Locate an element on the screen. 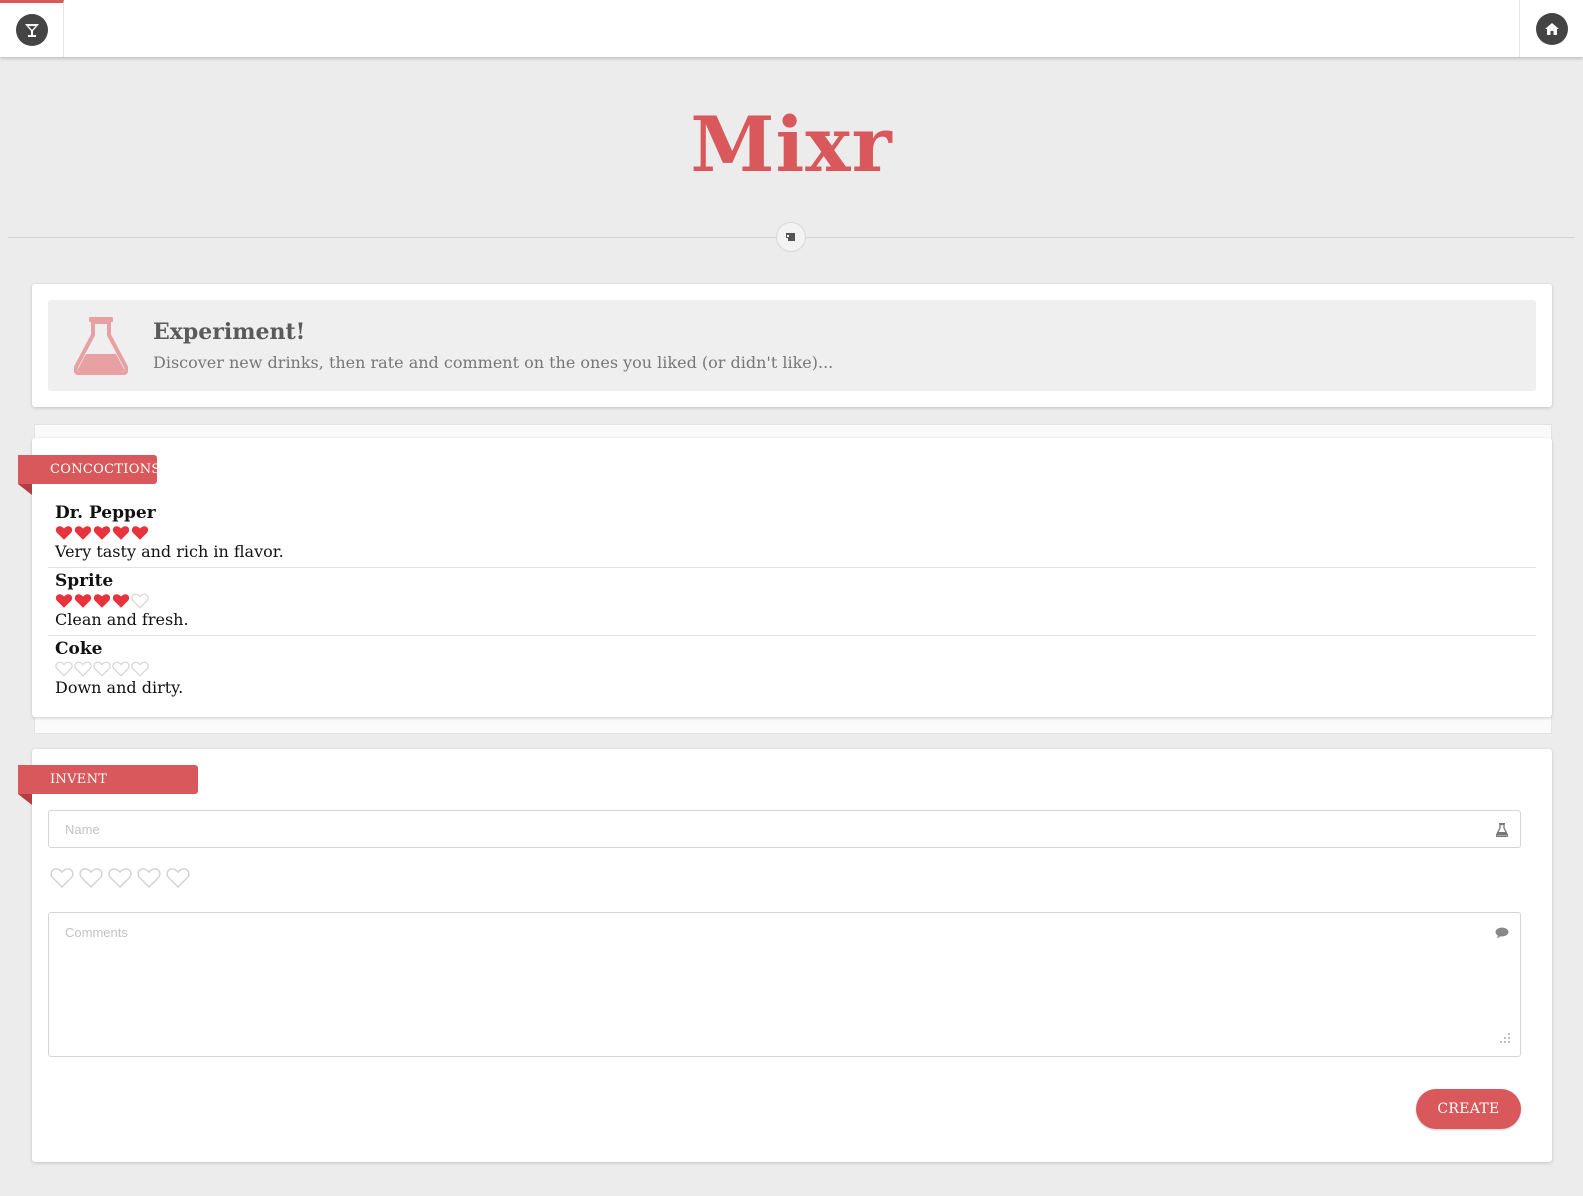 This screenshot has height=1196, width=1583. invent-ribbon: INVENT SOMETHING is located at coordinates (108, 790).